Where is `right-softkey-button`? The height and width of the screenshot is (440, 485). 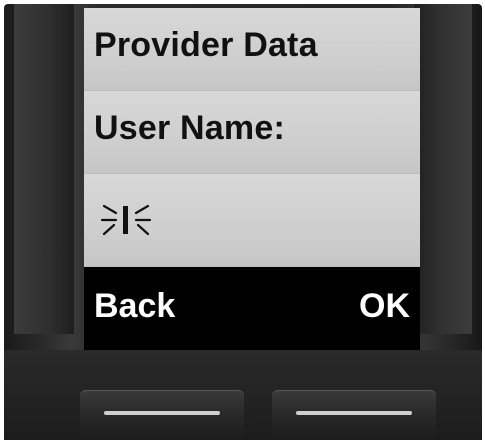 right-softkey-button is located at coordinates (354, 414).